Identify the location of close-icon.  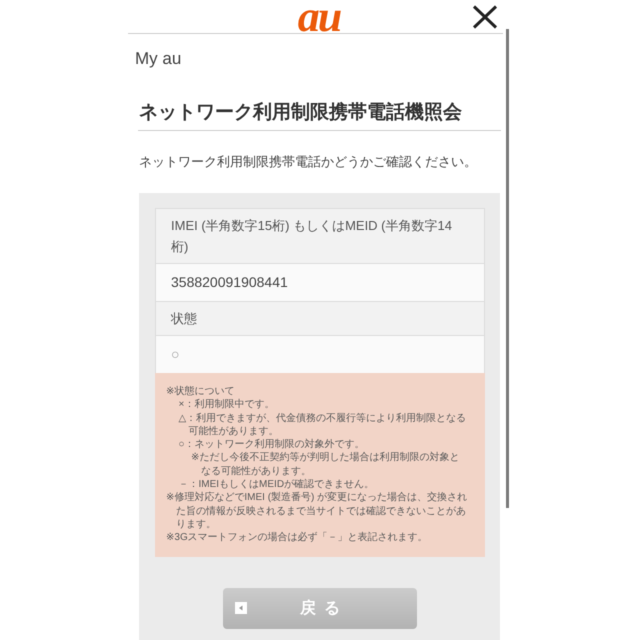
(485, 16).